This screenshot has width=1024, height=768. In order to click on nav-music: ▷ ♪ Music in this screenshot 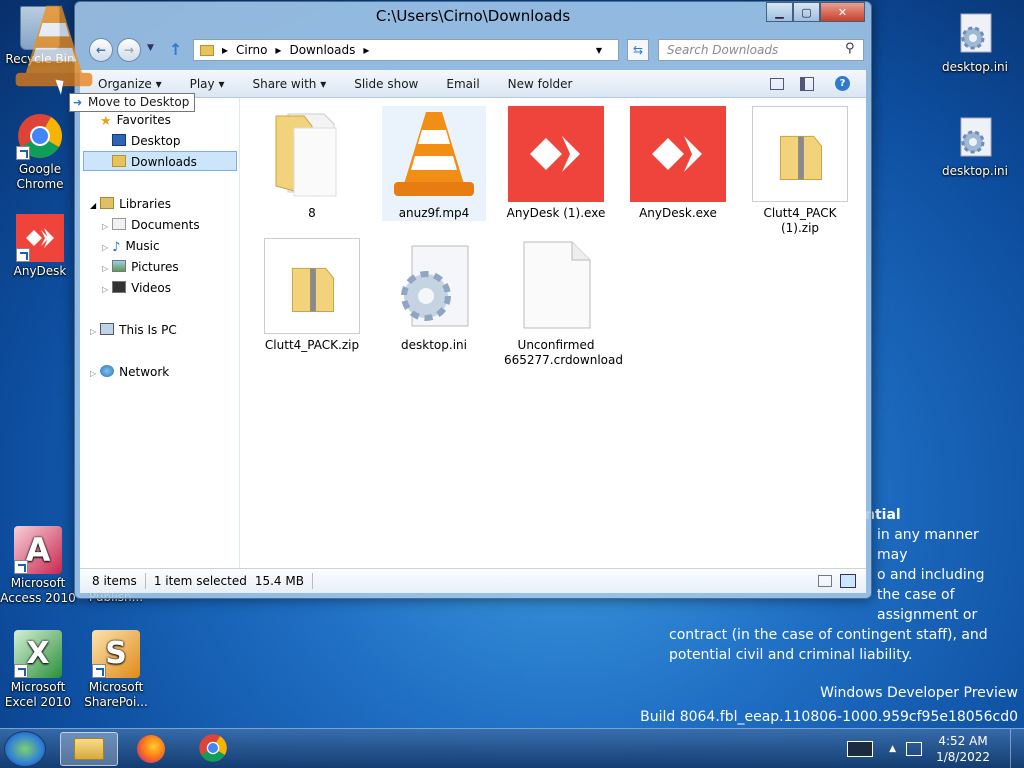, I will do `click(131, 246)`.